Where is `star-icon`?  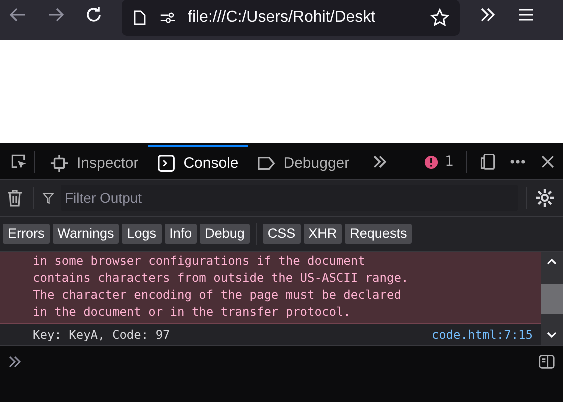 star-icon is located at coordinates (440, 18).